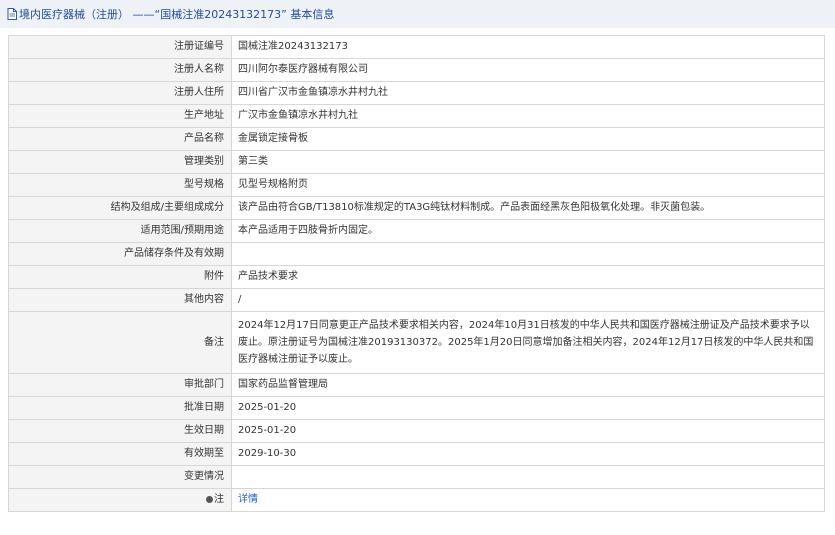  What do you see at coordinates (528, 70) in the screenshot?
I see `row-value: 四川阿尔泰医疗器械有限公司` at bounding box center [528, 70].